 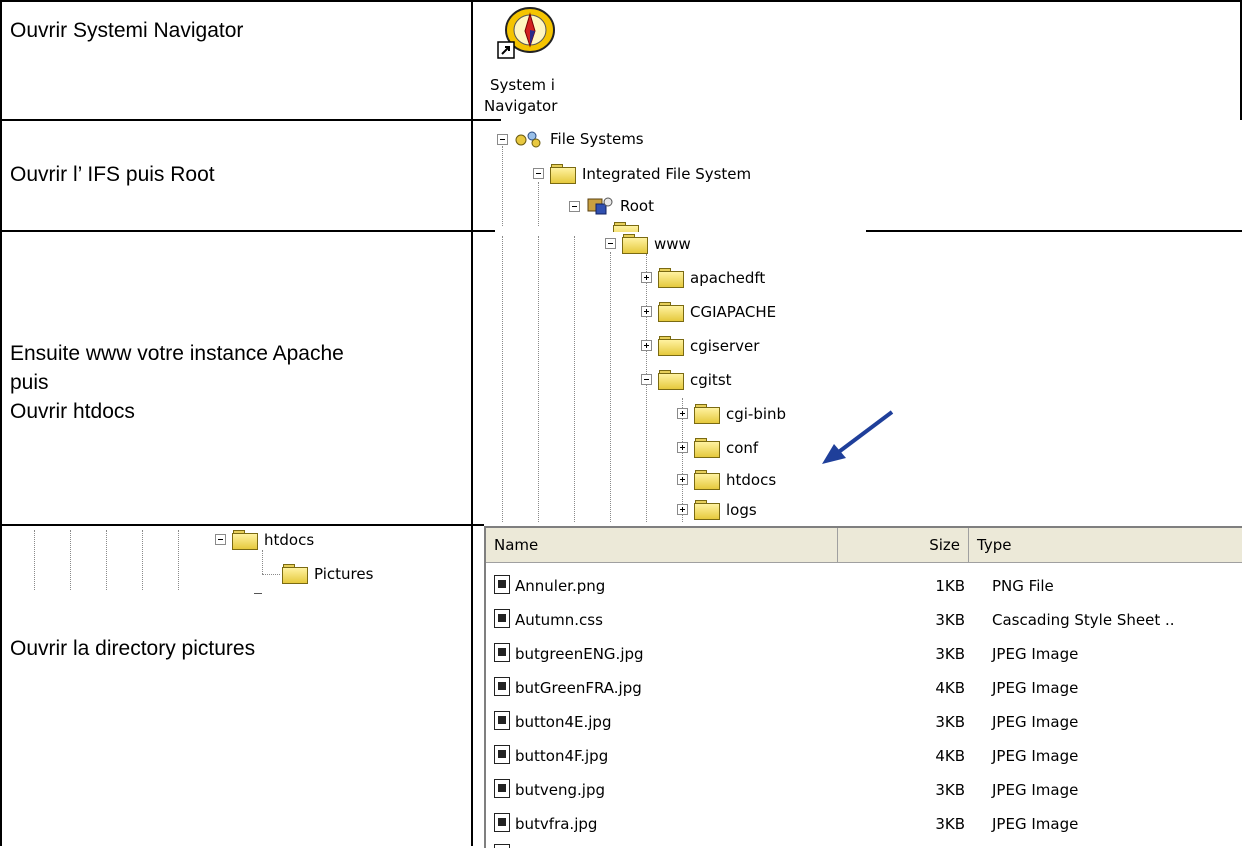 I want to click on file-name: butgreenENG.jpg, so click(x=579, y=654).